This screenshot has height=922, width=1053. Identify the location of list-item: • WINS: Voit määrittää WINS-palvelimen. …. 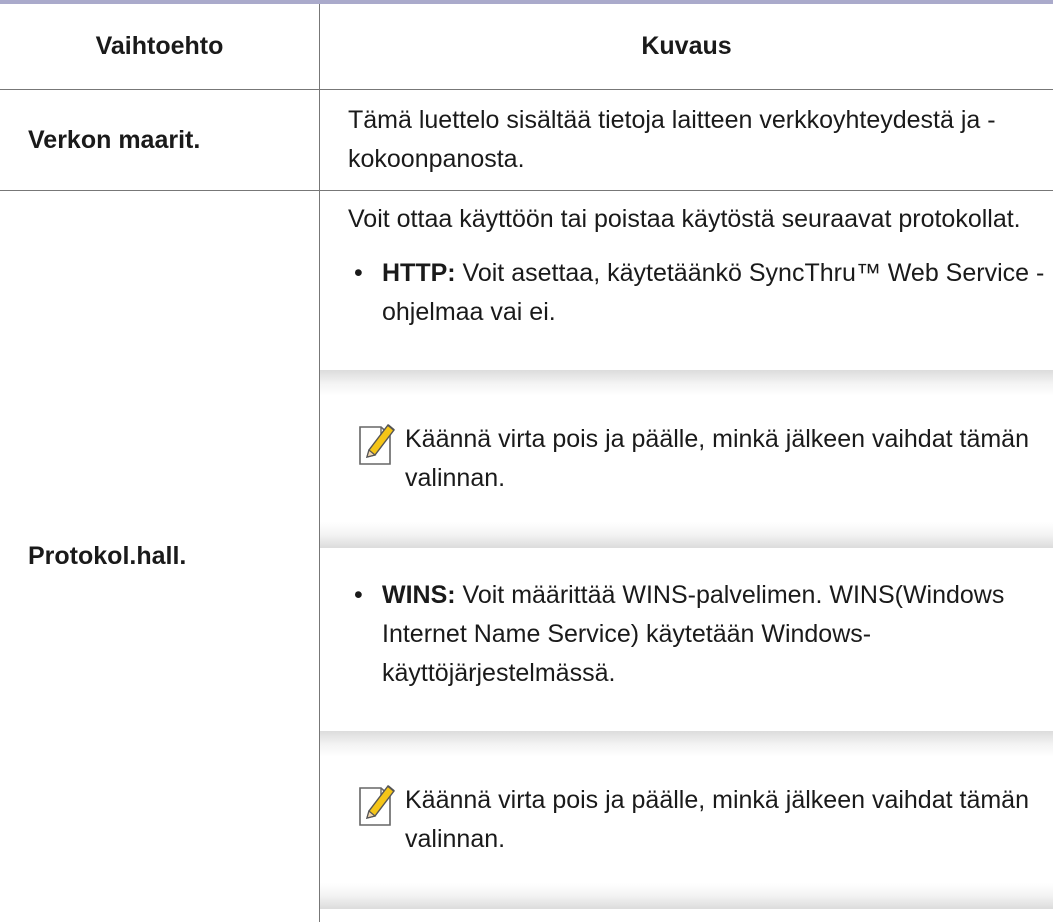
(700, 634).